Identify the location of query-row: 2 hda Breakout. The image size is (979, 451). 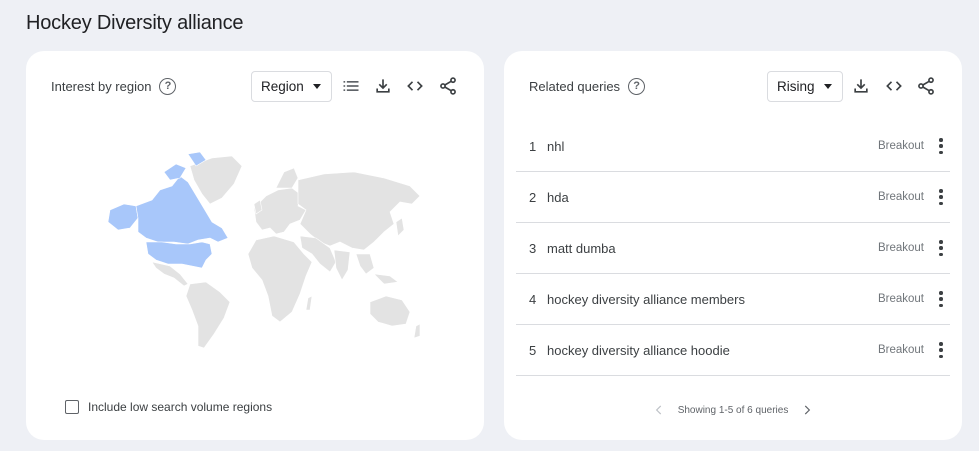
(733, 197).